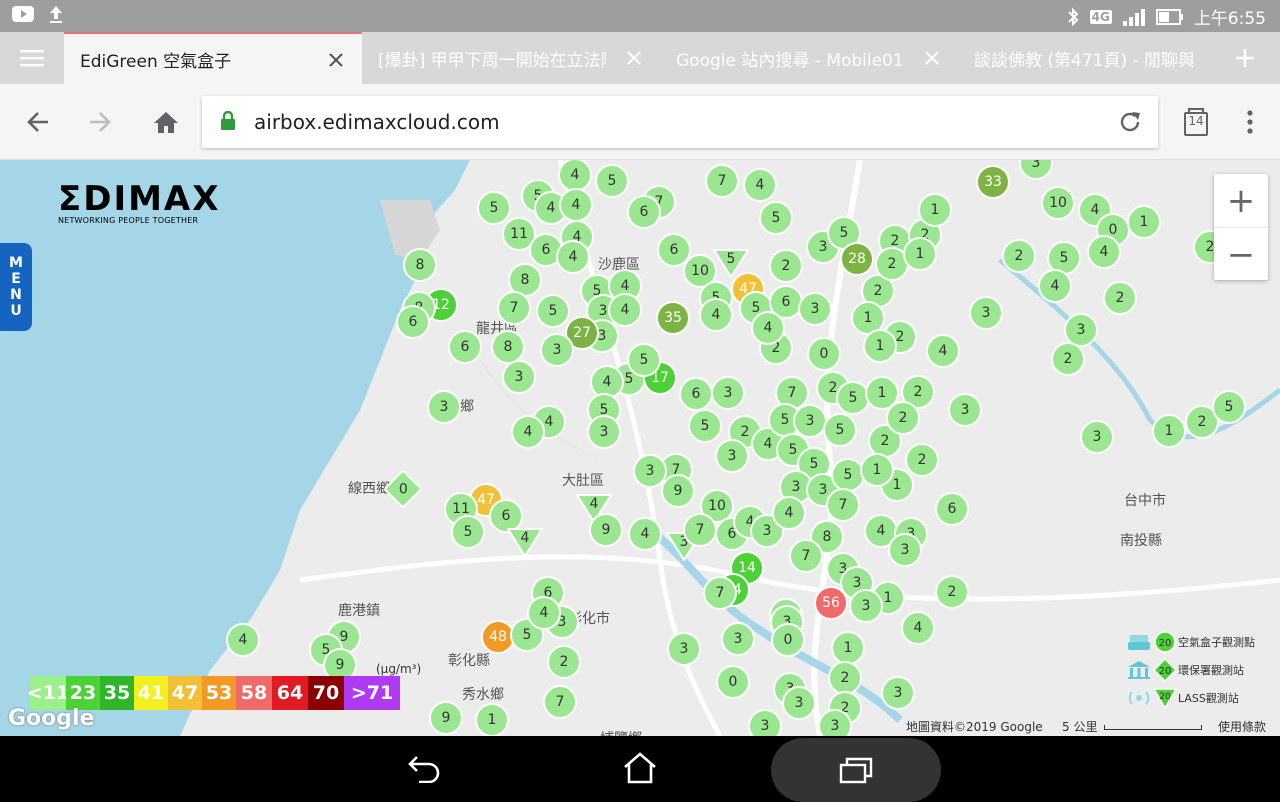 The height and width of the screenshot is (802, 1280). What do you see at coordinates (1130, 124) in the screenshot?
I see `reload-icon` at bounding box center [1130, 124].